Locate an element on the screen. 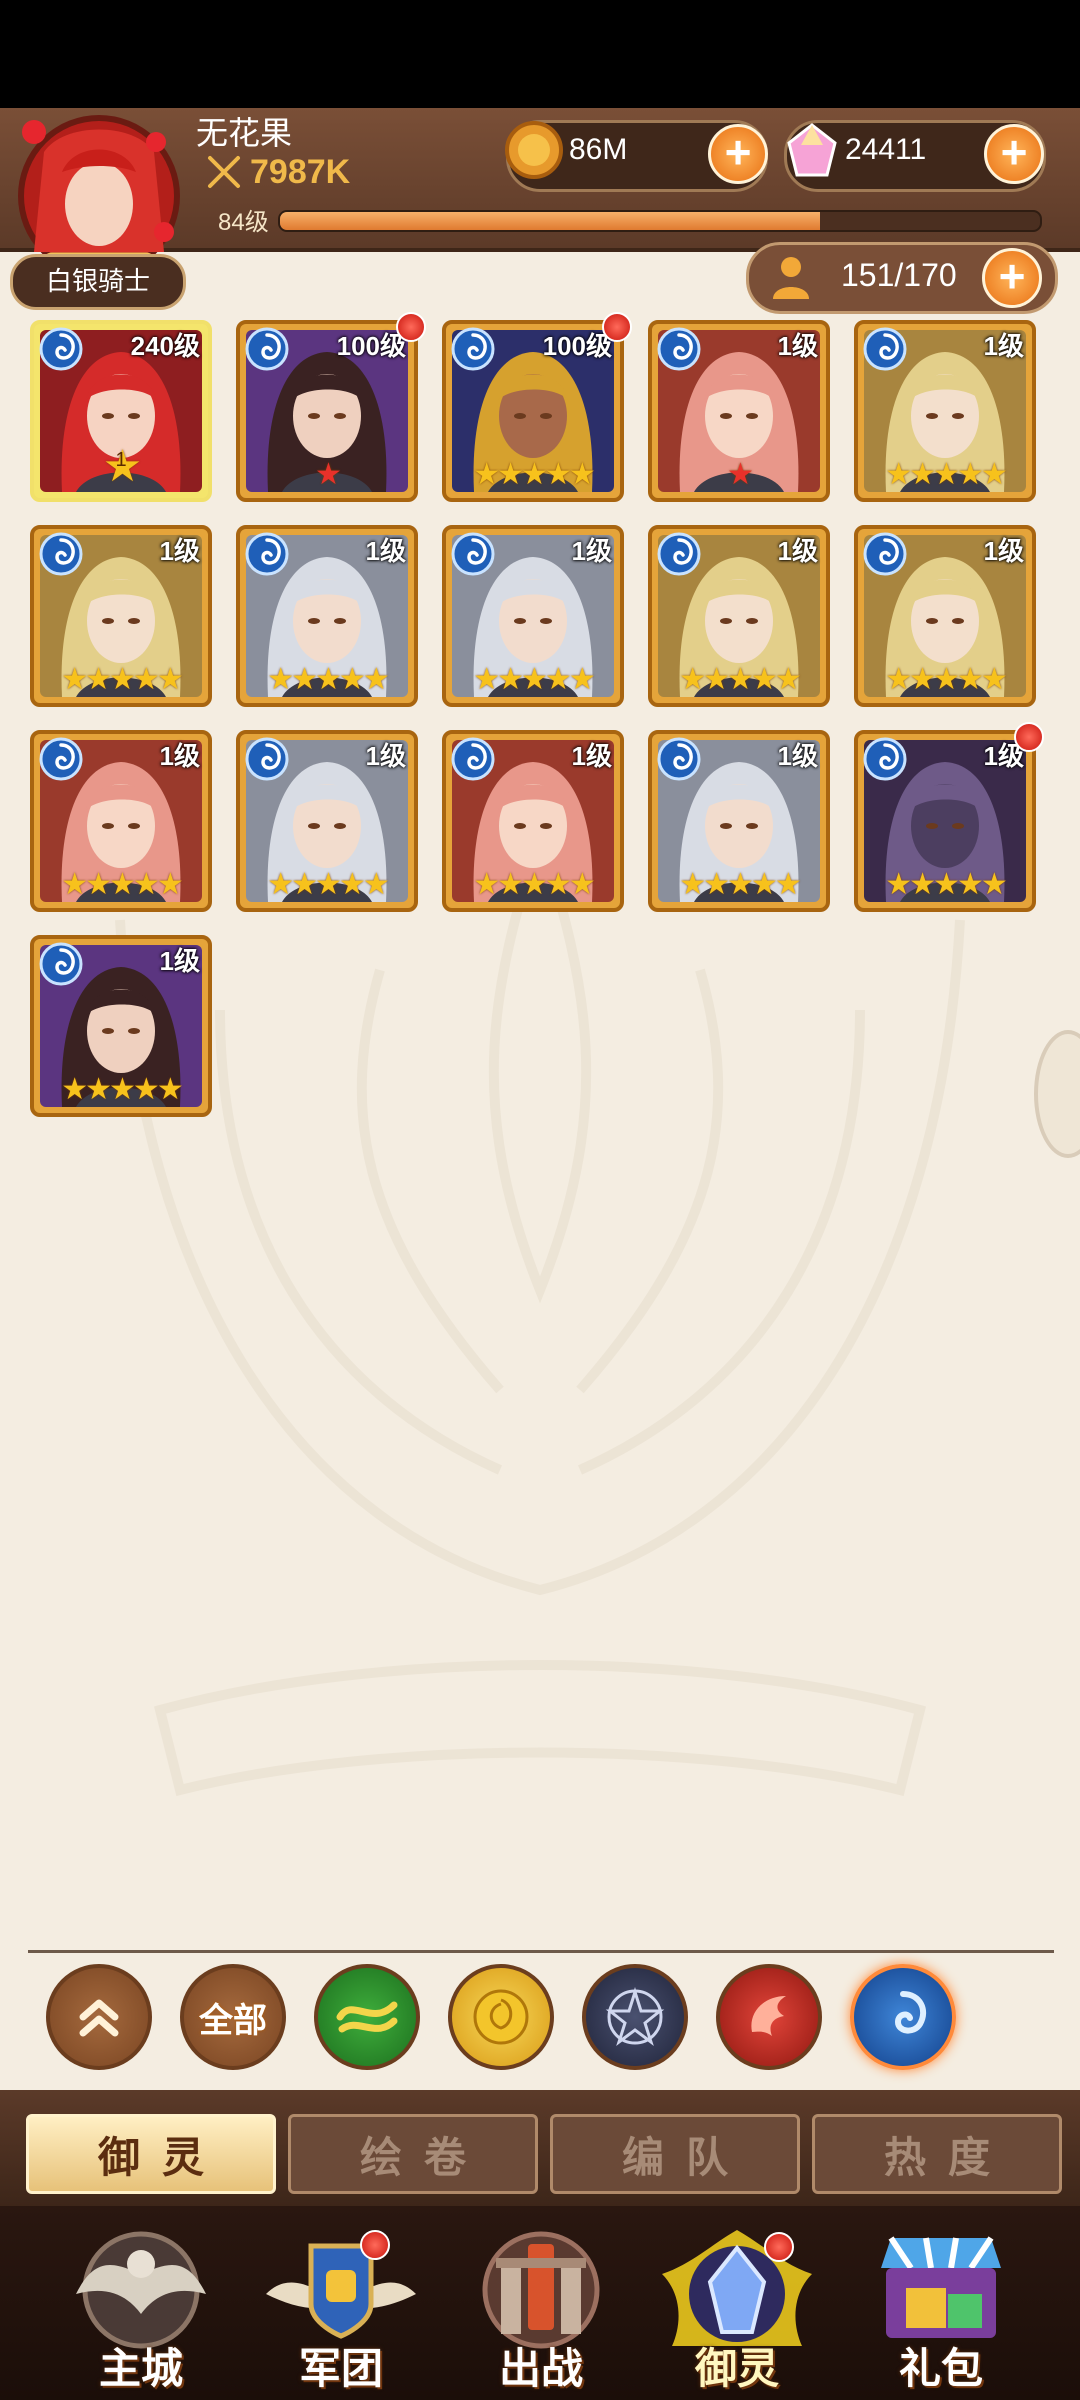  nav-legion: 军团 is located at coordinates (341, 2312).